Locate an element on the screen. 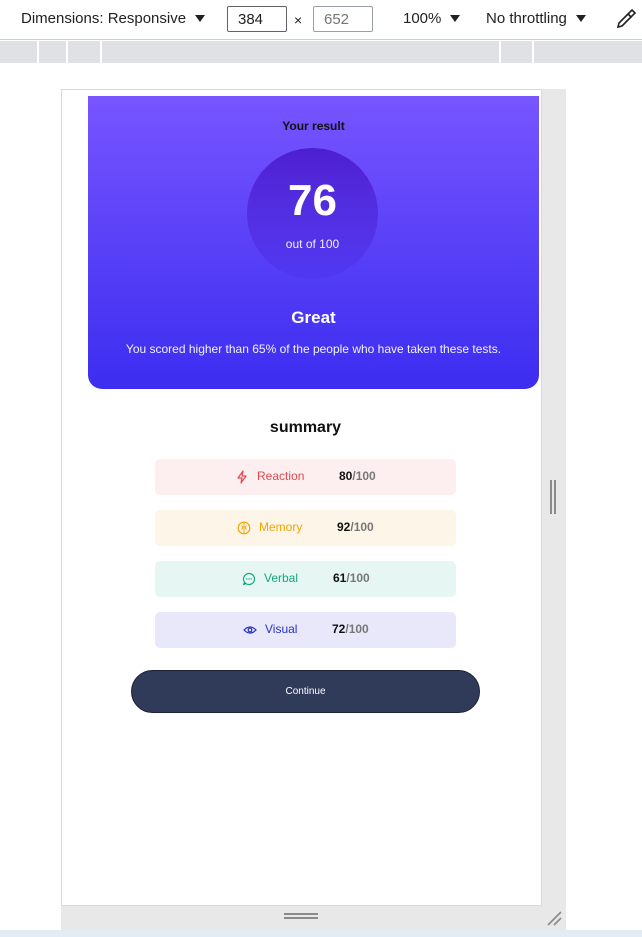  height-input is located at coordinates (343, 19).